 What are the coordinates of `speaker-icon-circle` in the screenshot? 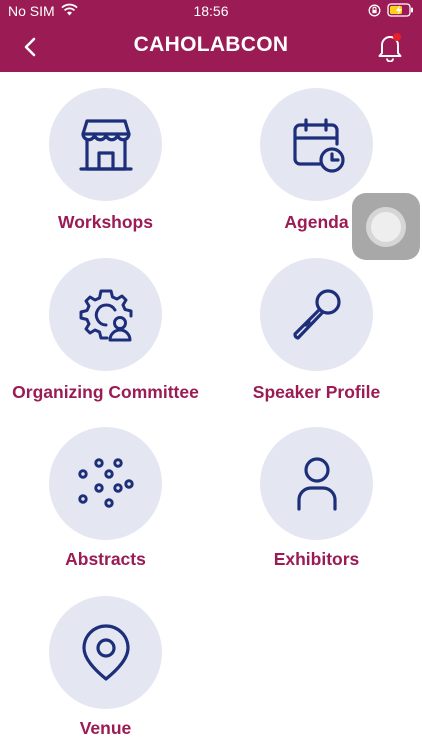 It's located at (316, 314).